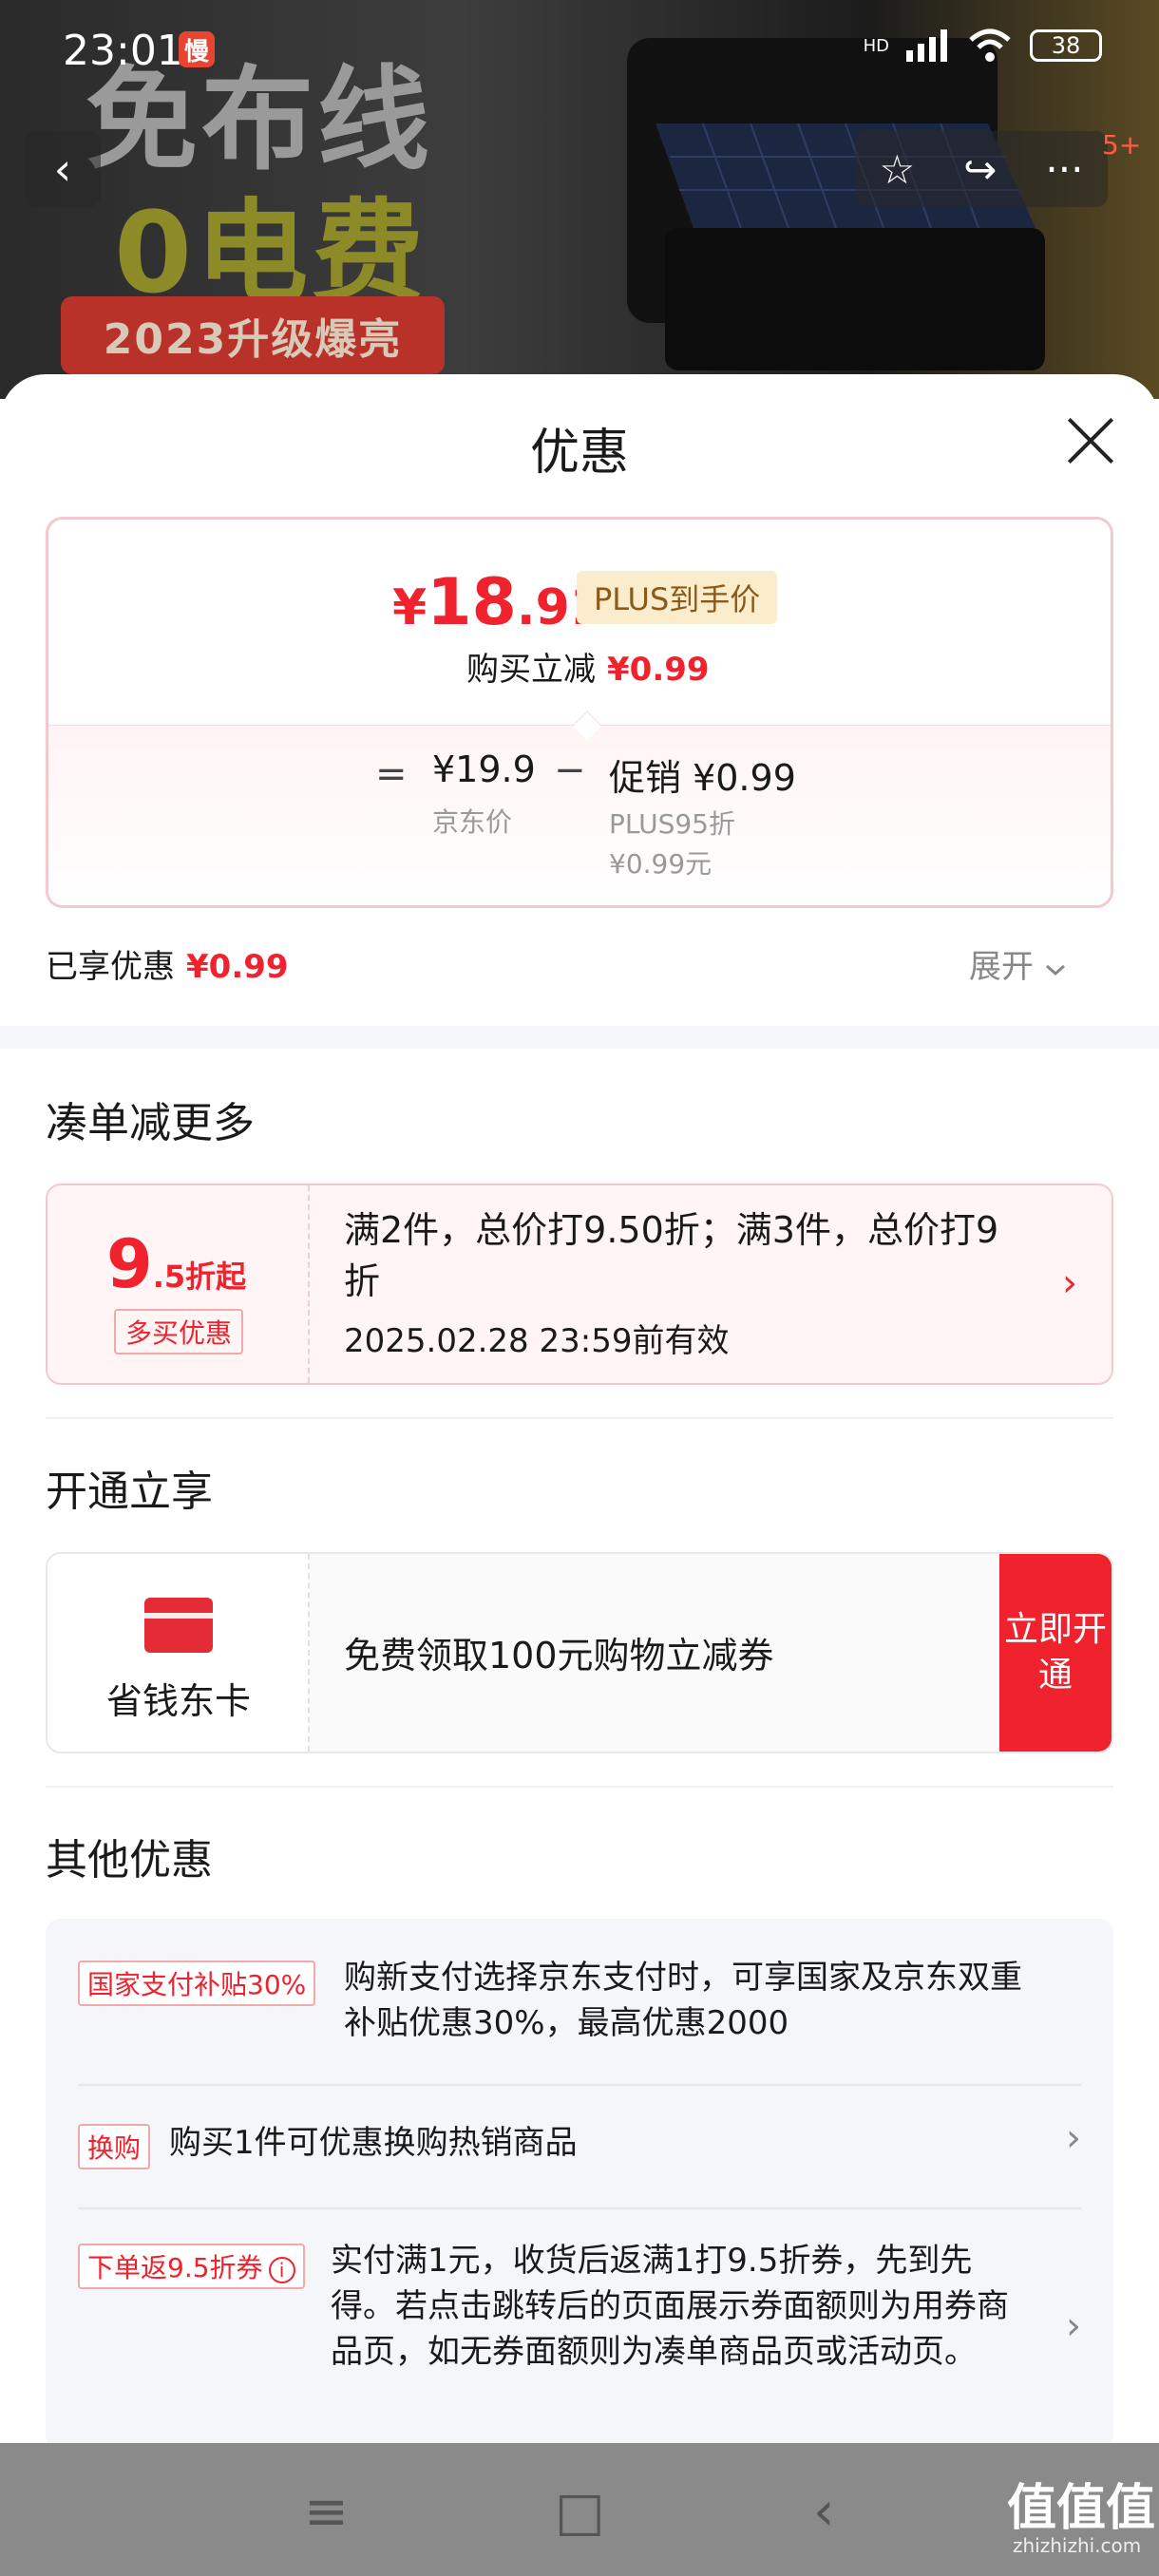  What do you see at coordinates (391, 774) in the screenshot?
I see `equals-sign: =` at bounding box center [391, 774].